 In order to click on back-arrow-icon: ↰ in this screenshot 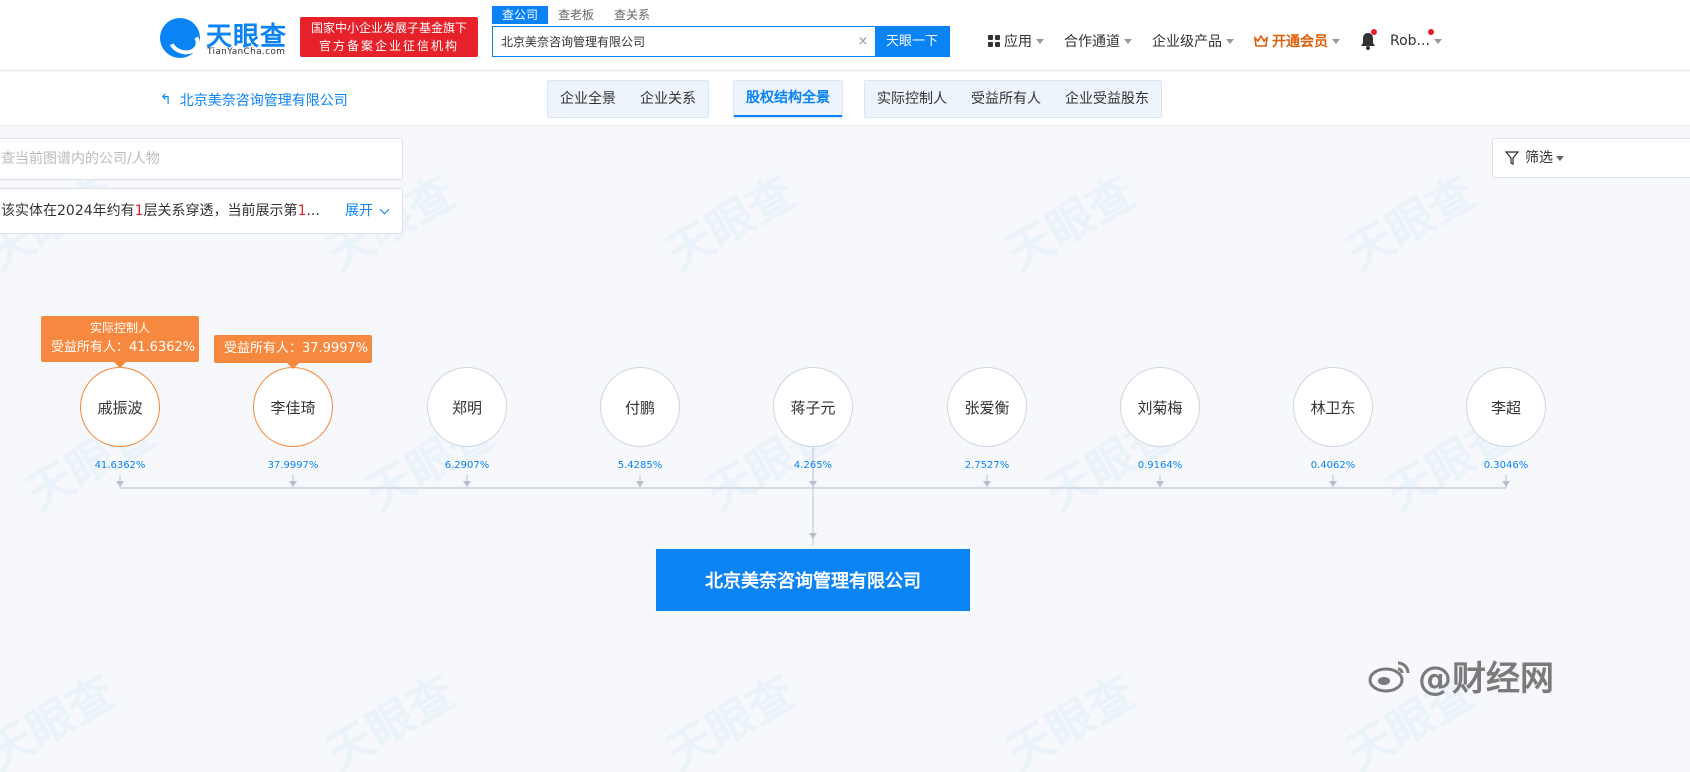, I will do `click(166, 100)`.